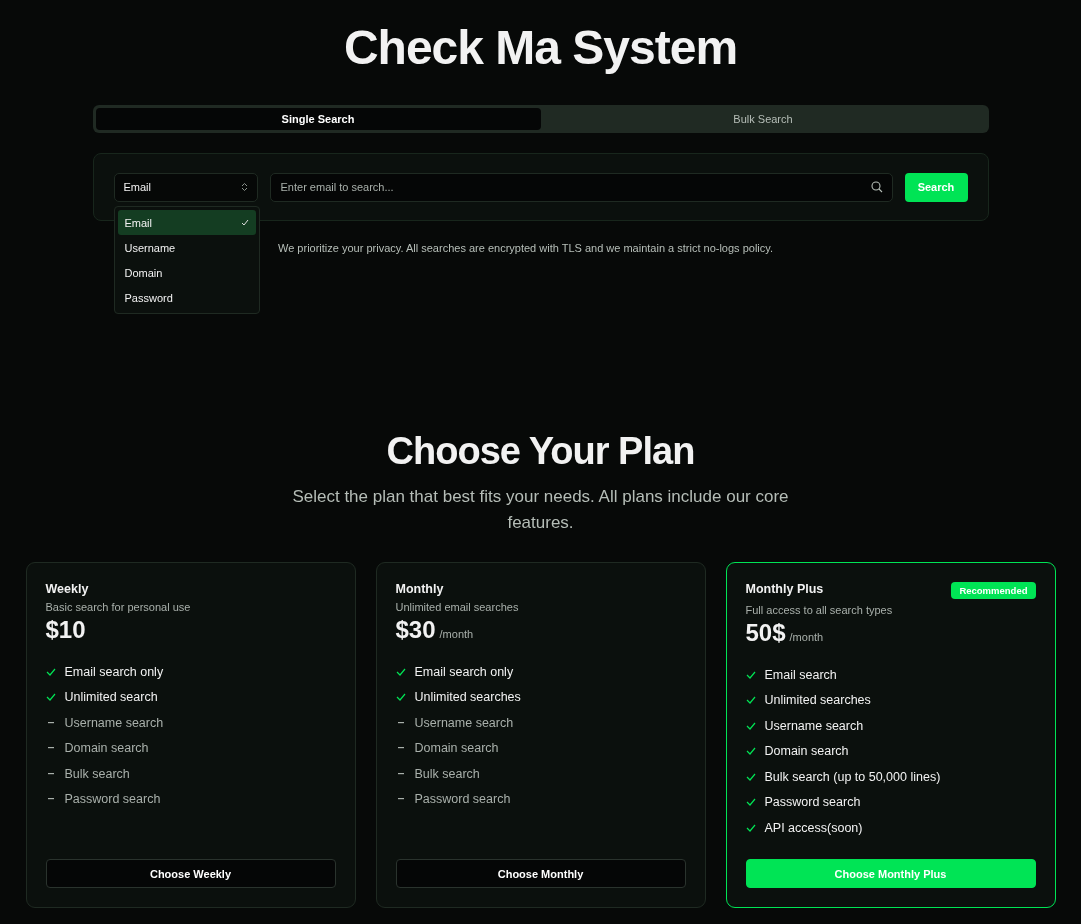  Describe the element at coordinates (186, 297) in the screenshot. I see `dropdown-option: Password` at that location.